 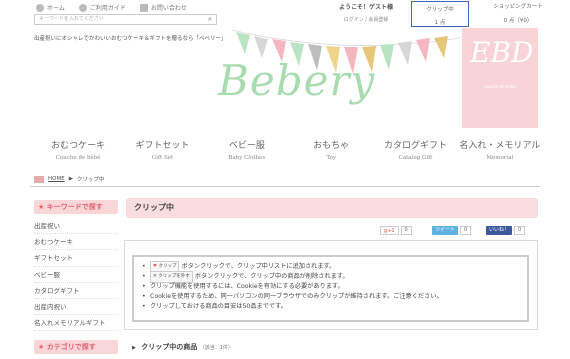 I want to click on keyword-item: 出産祝い, so click(x=76, y=226).